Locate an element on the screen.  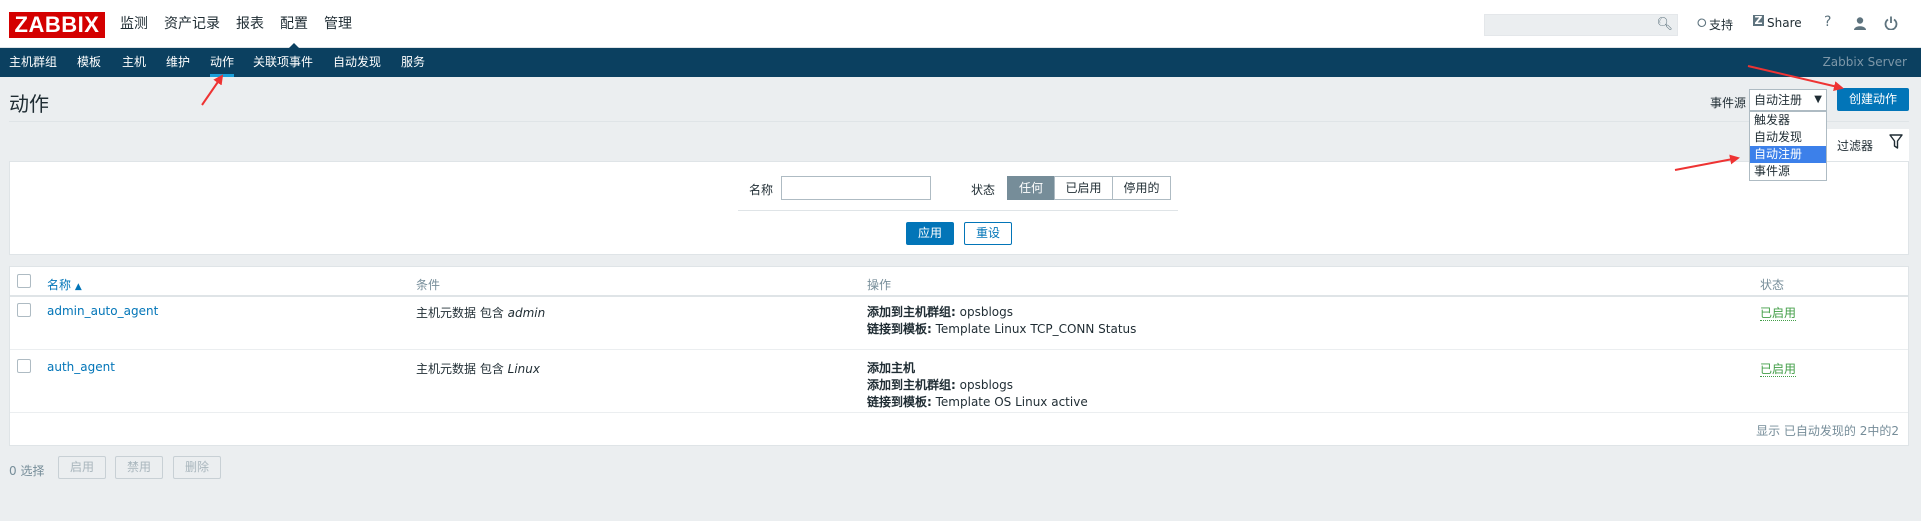
column-header-operations: 操作 is located at coordinates (879, 285).